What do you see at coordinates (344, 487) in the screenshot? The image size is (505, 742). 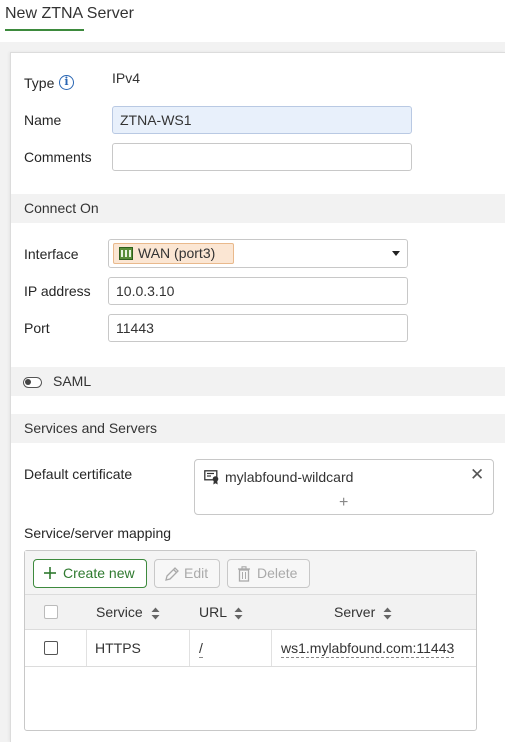 I see `default-certificate-field: mylabfound-wildcard ✕ +` at bounding box center [344, 487].